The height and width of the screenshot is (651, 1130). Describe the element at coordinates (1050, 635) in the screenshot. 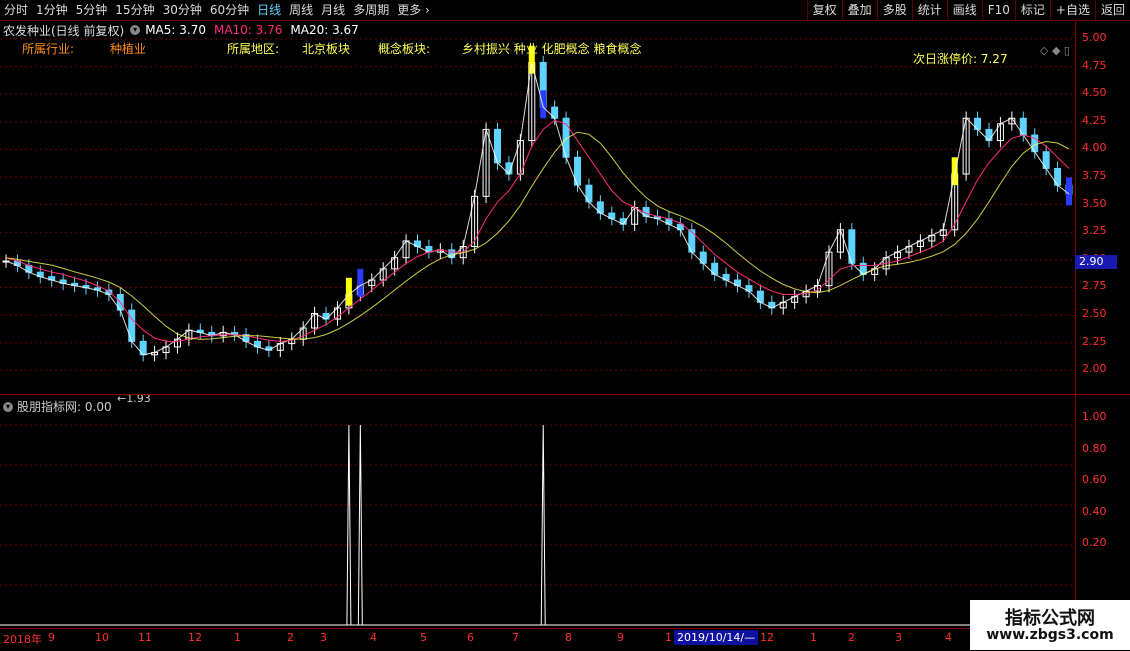

I see `watermark-url: www.zbgs3.com` at that location.